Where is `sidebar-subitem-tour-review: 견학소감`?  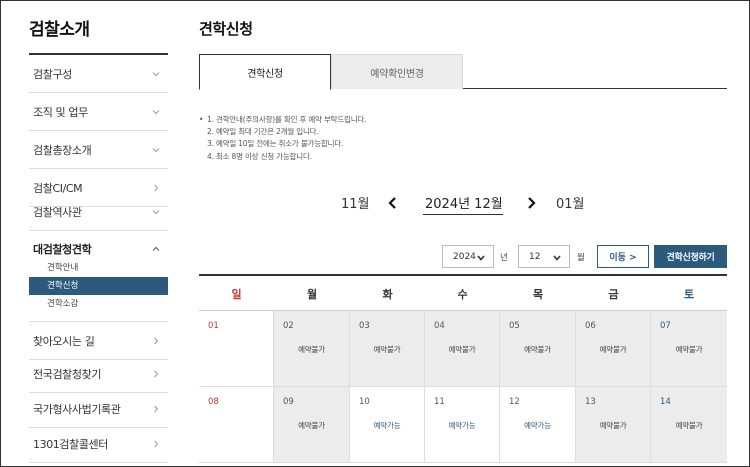
sidebar-subitem-tour-review: 견학소감 is located at coordinates (98, 304).